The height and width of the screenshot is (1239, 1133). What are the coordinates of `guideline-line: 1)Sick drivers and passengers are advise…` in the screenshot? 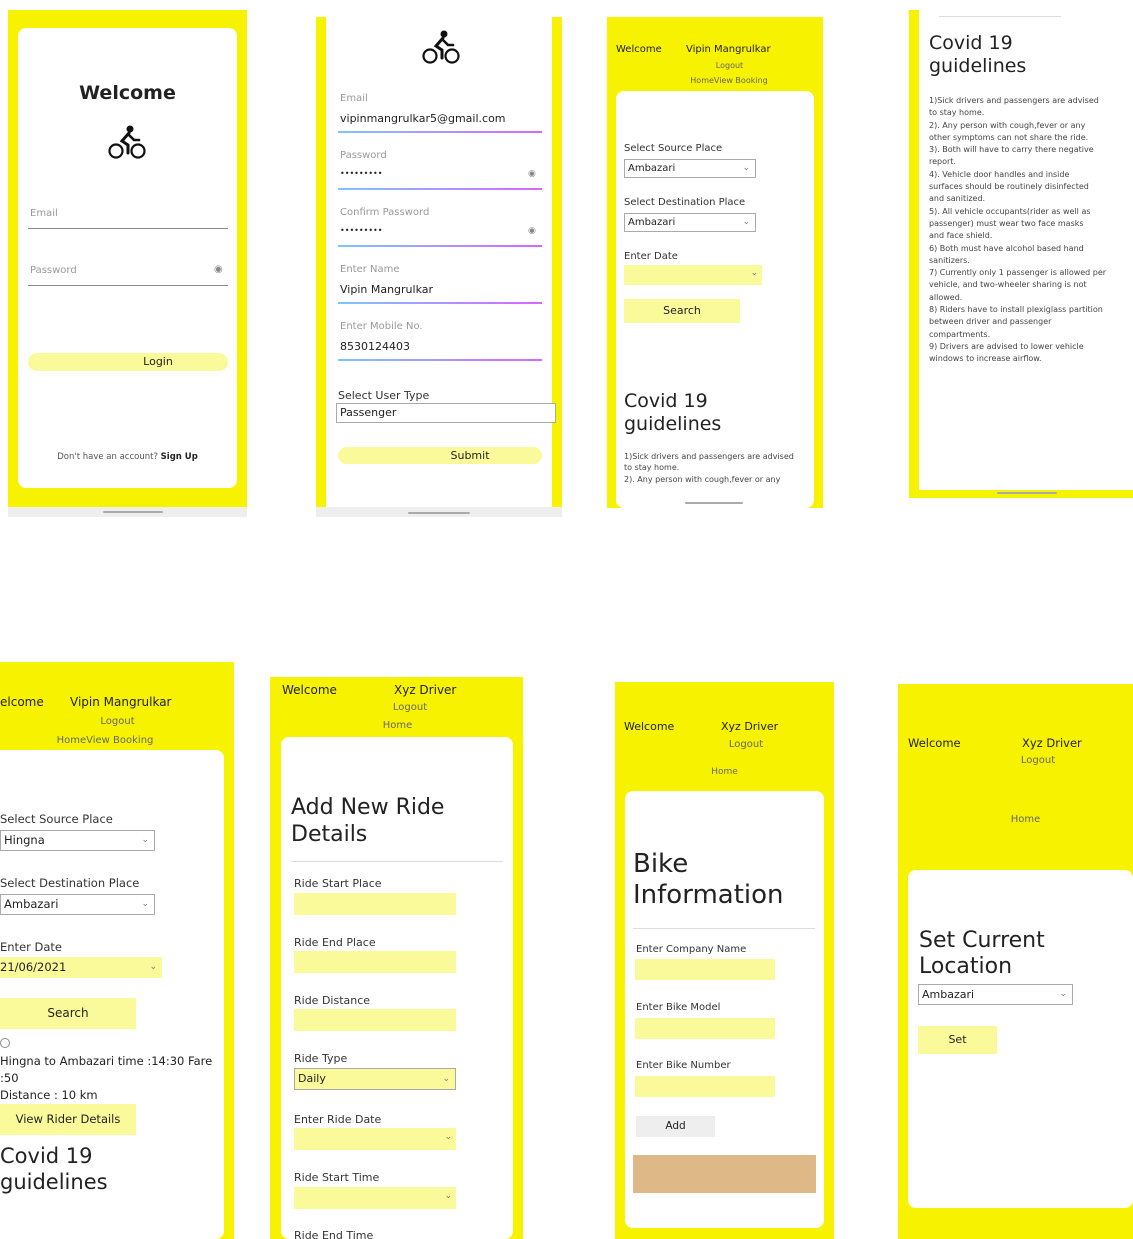 It's located at (1014, 100).